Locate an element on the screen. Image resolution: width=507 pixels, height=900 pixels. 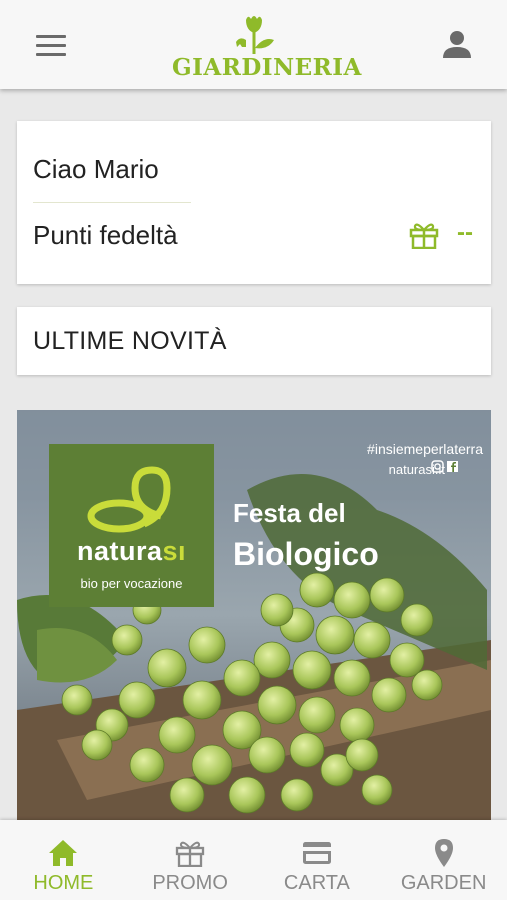
nav-garden: GARDEN is located at coordinates (443, 860).